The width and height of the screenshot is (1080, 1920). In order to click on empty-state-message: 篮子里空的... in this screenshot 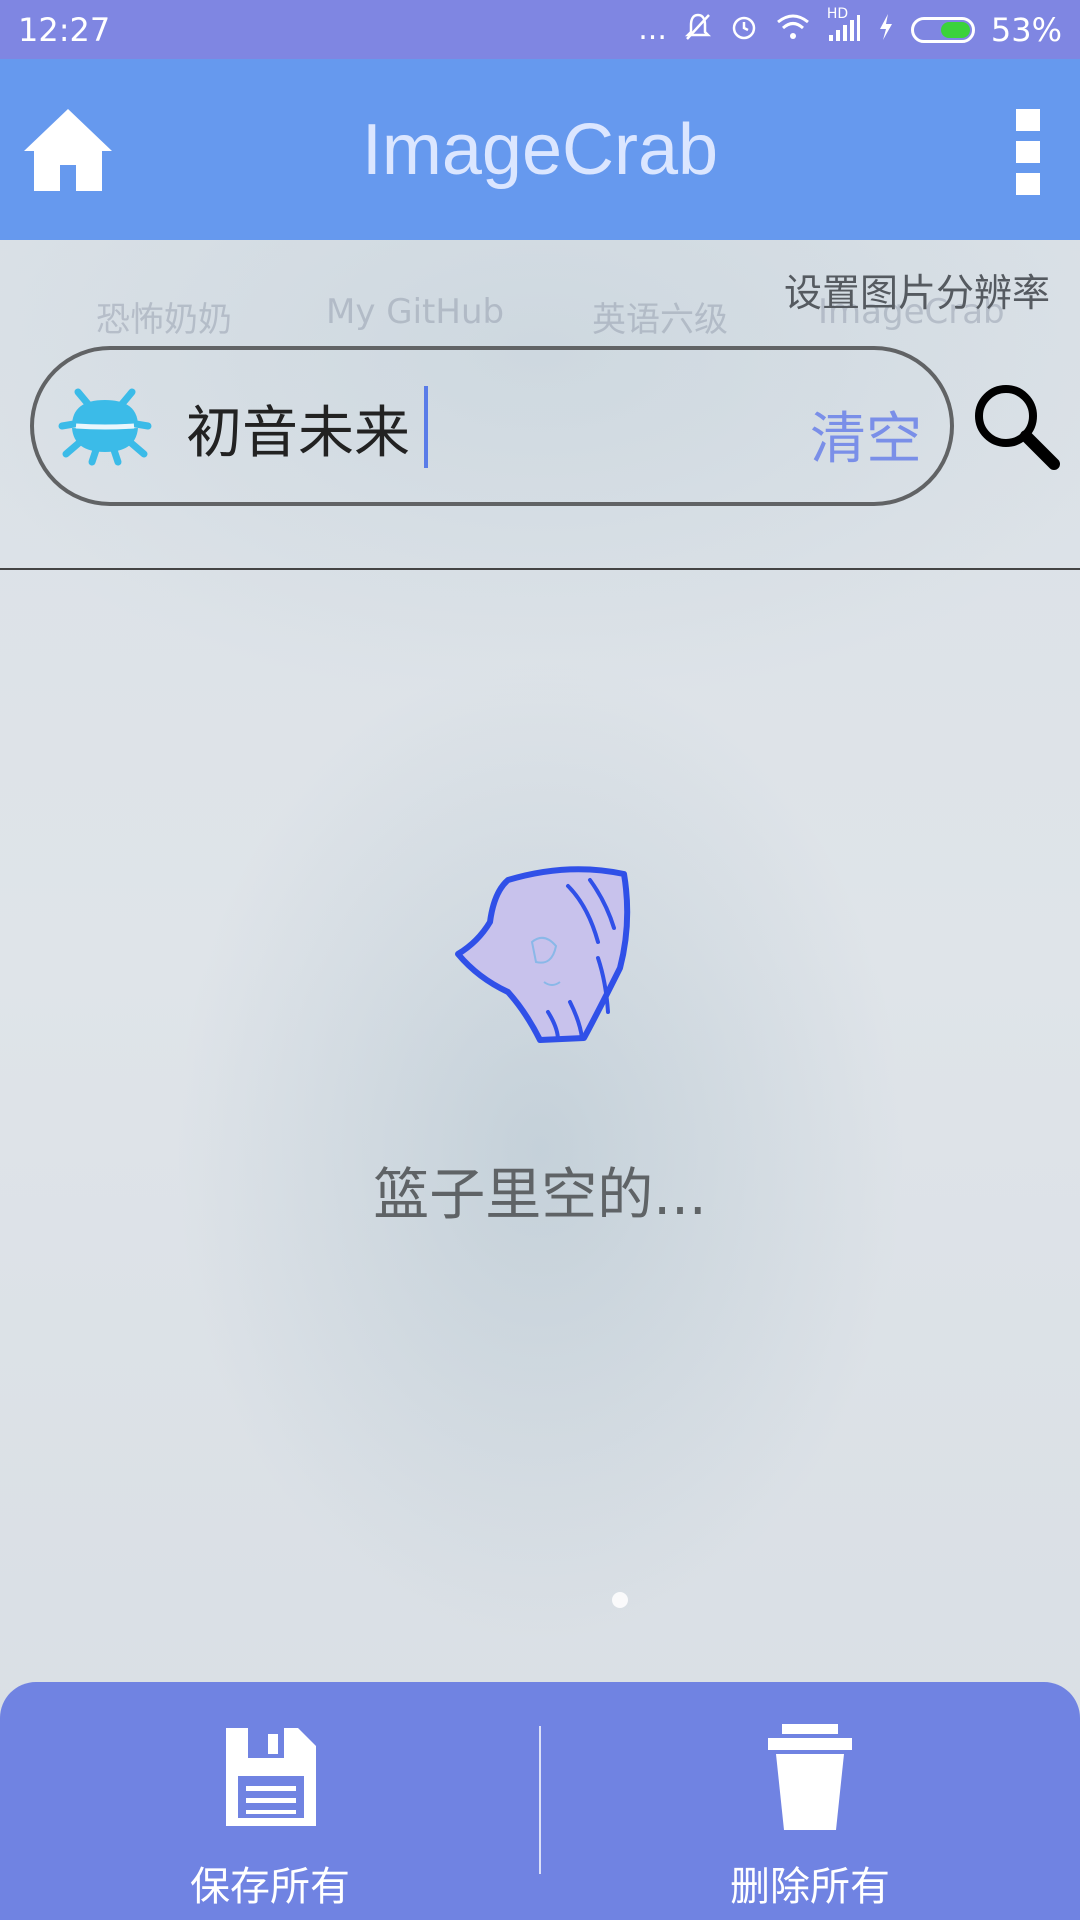, I will do `click(540, 1195)`.